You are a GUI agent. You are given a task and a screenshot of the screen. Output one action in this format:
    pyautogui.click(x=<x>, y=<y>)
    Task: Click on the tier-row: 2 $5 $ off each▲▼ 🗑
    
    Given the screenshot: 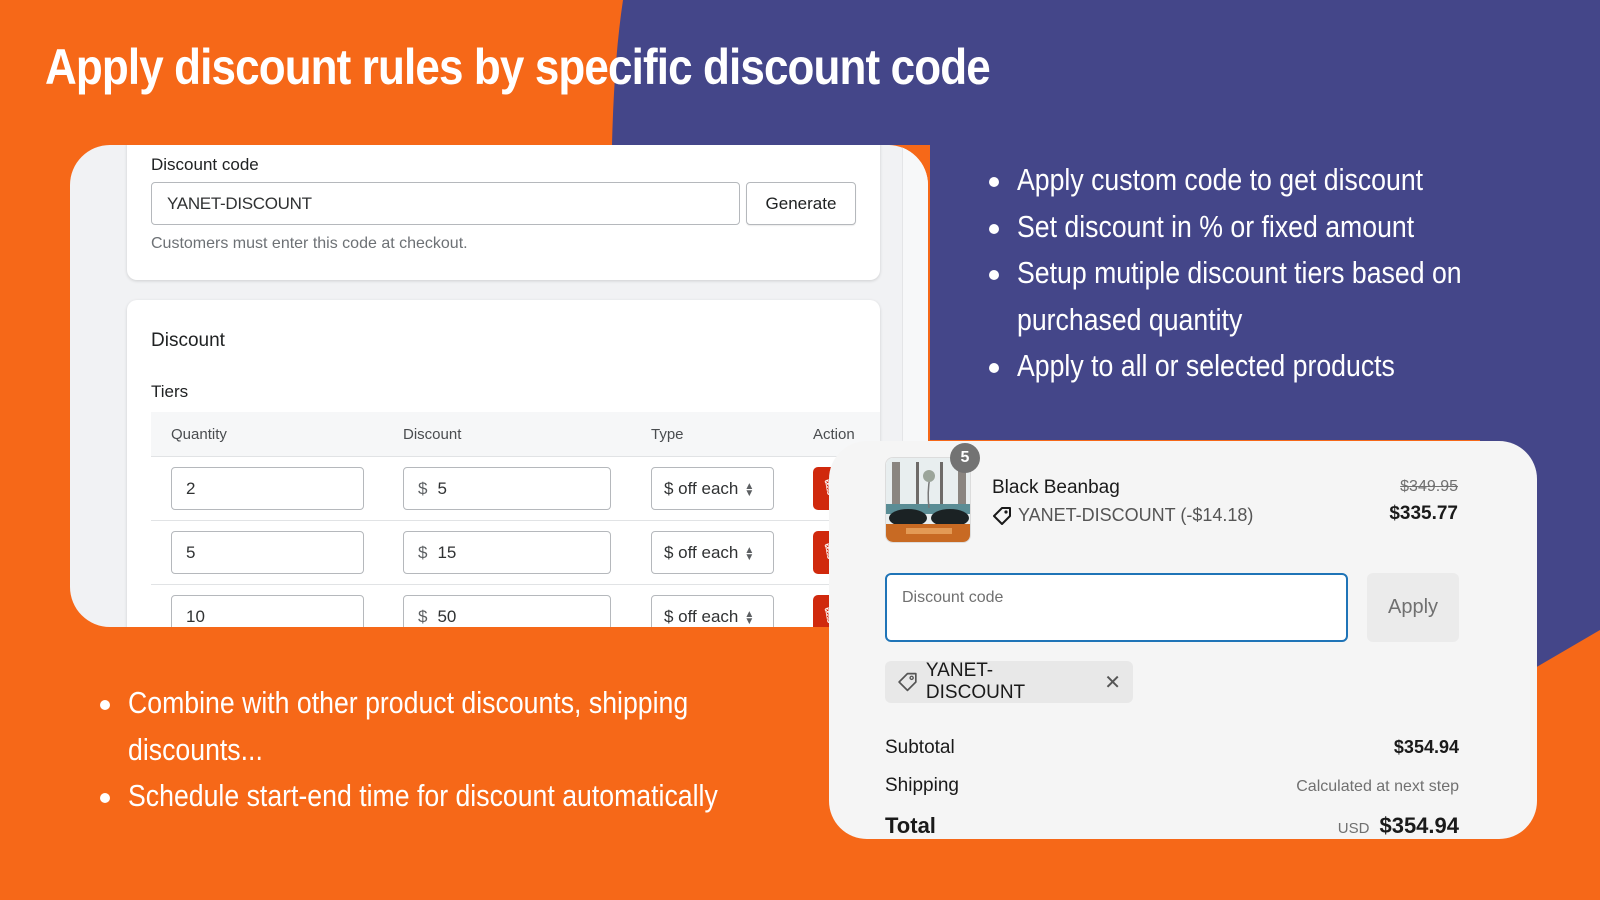 What is the action you would take?
    pyautogui.click(x=515, y=489)
    